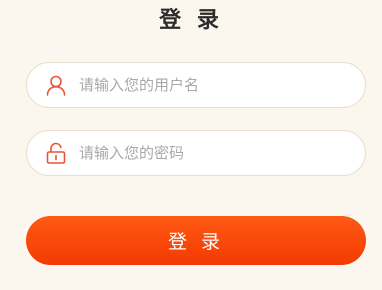 The height and width of the screenshot is (290, 382). Describe the element at coordinates (56, 153) in the screenshot. I see `lock-icon` at that location.